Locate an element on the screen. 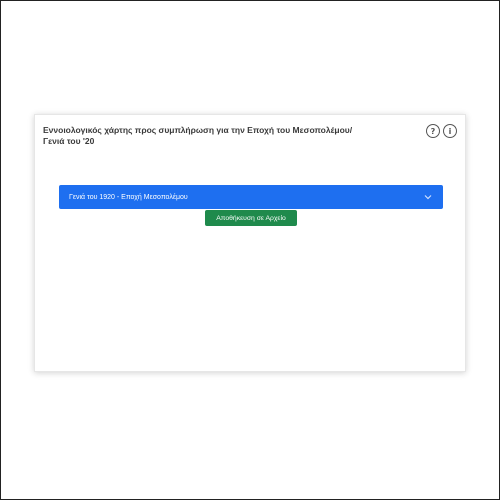 The height and width of the screenshot is (500, 500). help-icon: ? is located at coordinates (433, 131).